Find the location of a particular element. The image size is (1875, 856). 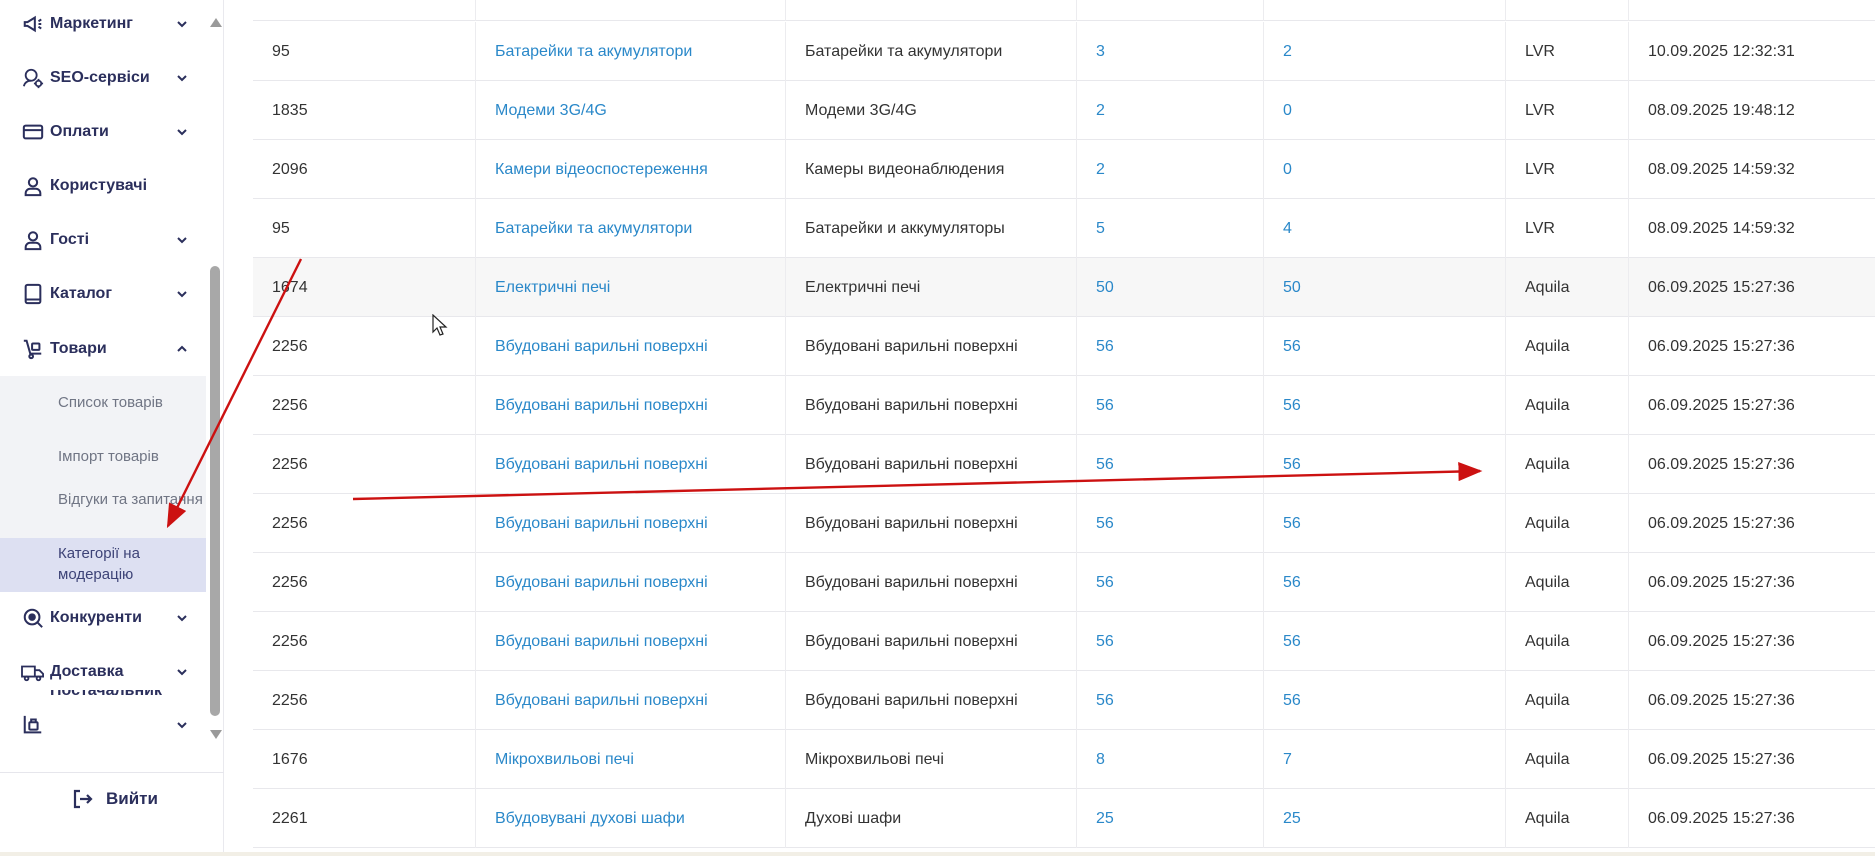

sidebar-item-competitors: Конкуренти is located at coordinates (103, 618).